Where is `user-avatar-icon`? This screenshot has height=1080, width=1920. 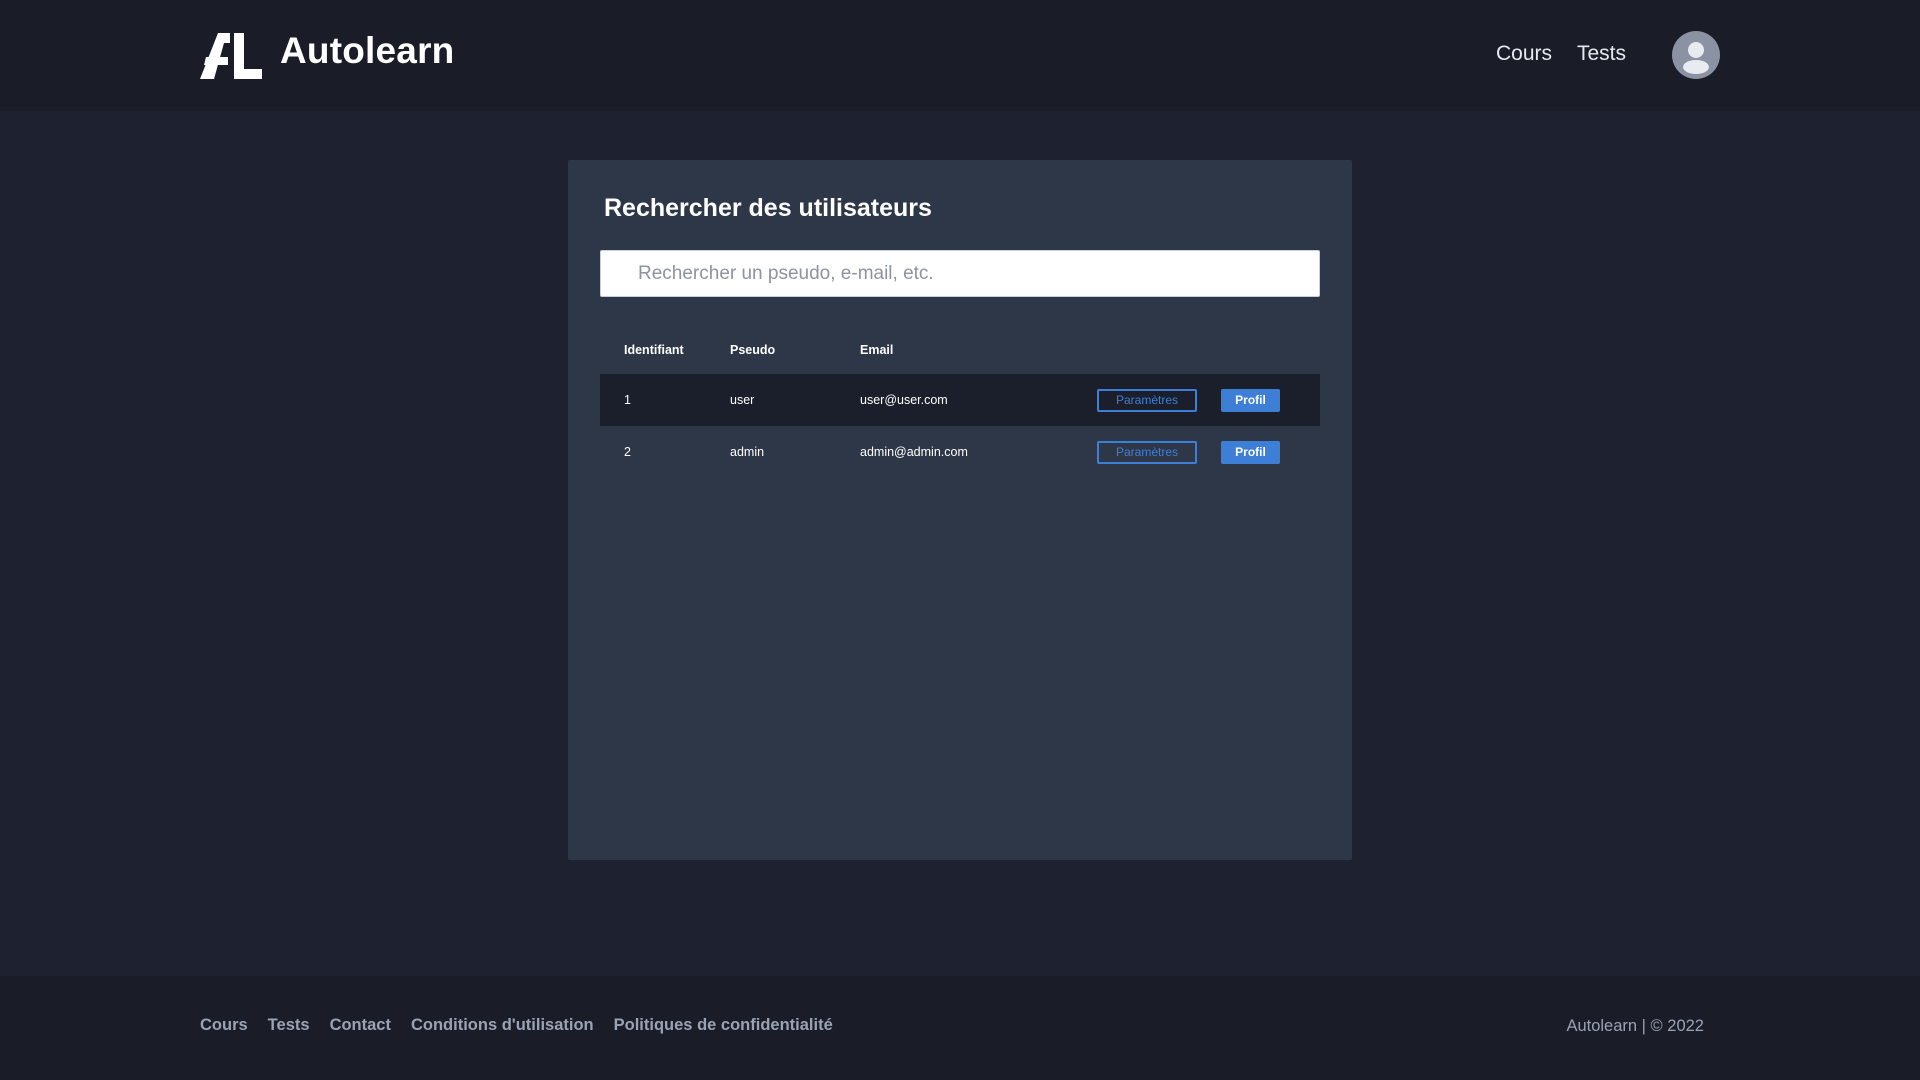
user-avatar-icon is located at coordinates (1696, 55).